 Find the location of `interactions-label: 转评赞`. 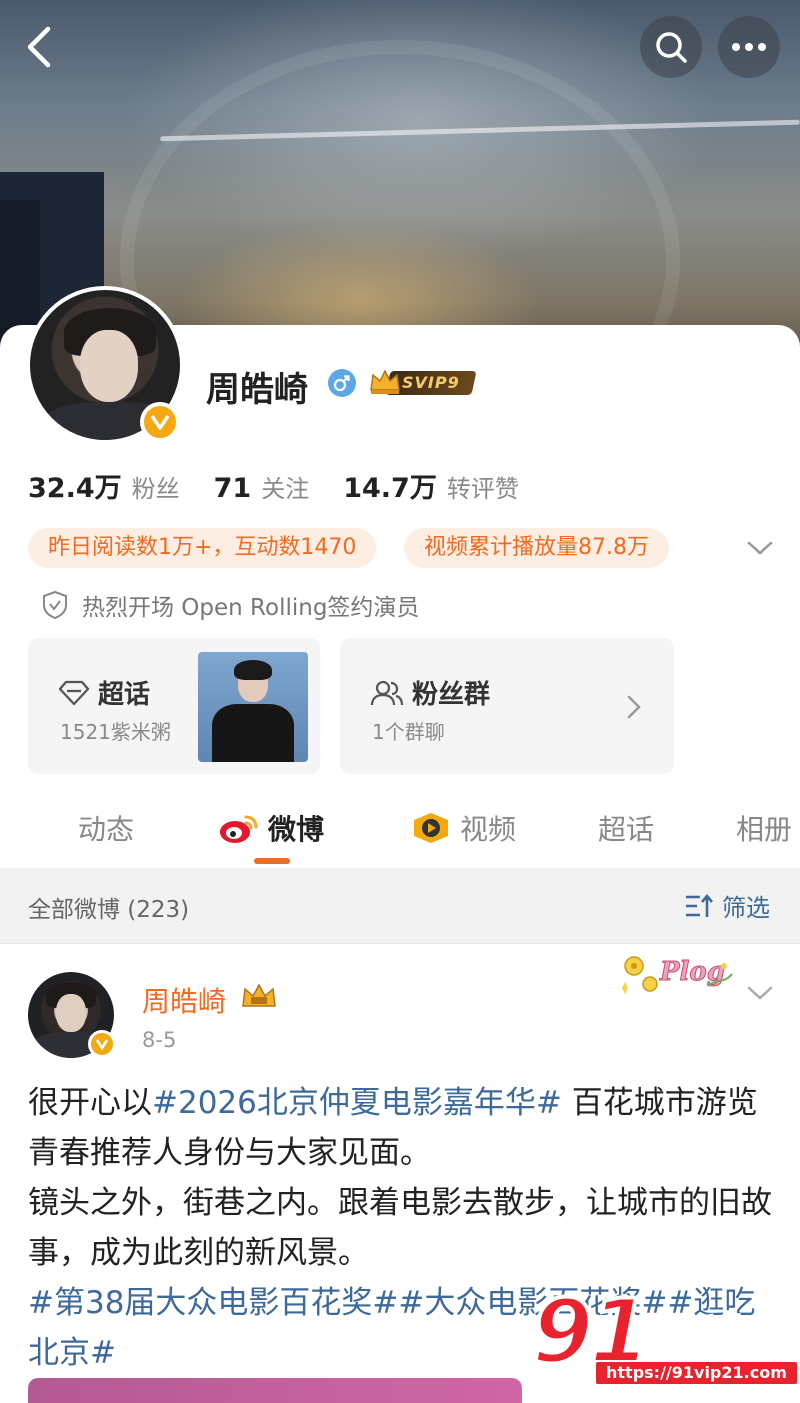

interactions-label: 转评赞 is located at coordinates (482, 489).